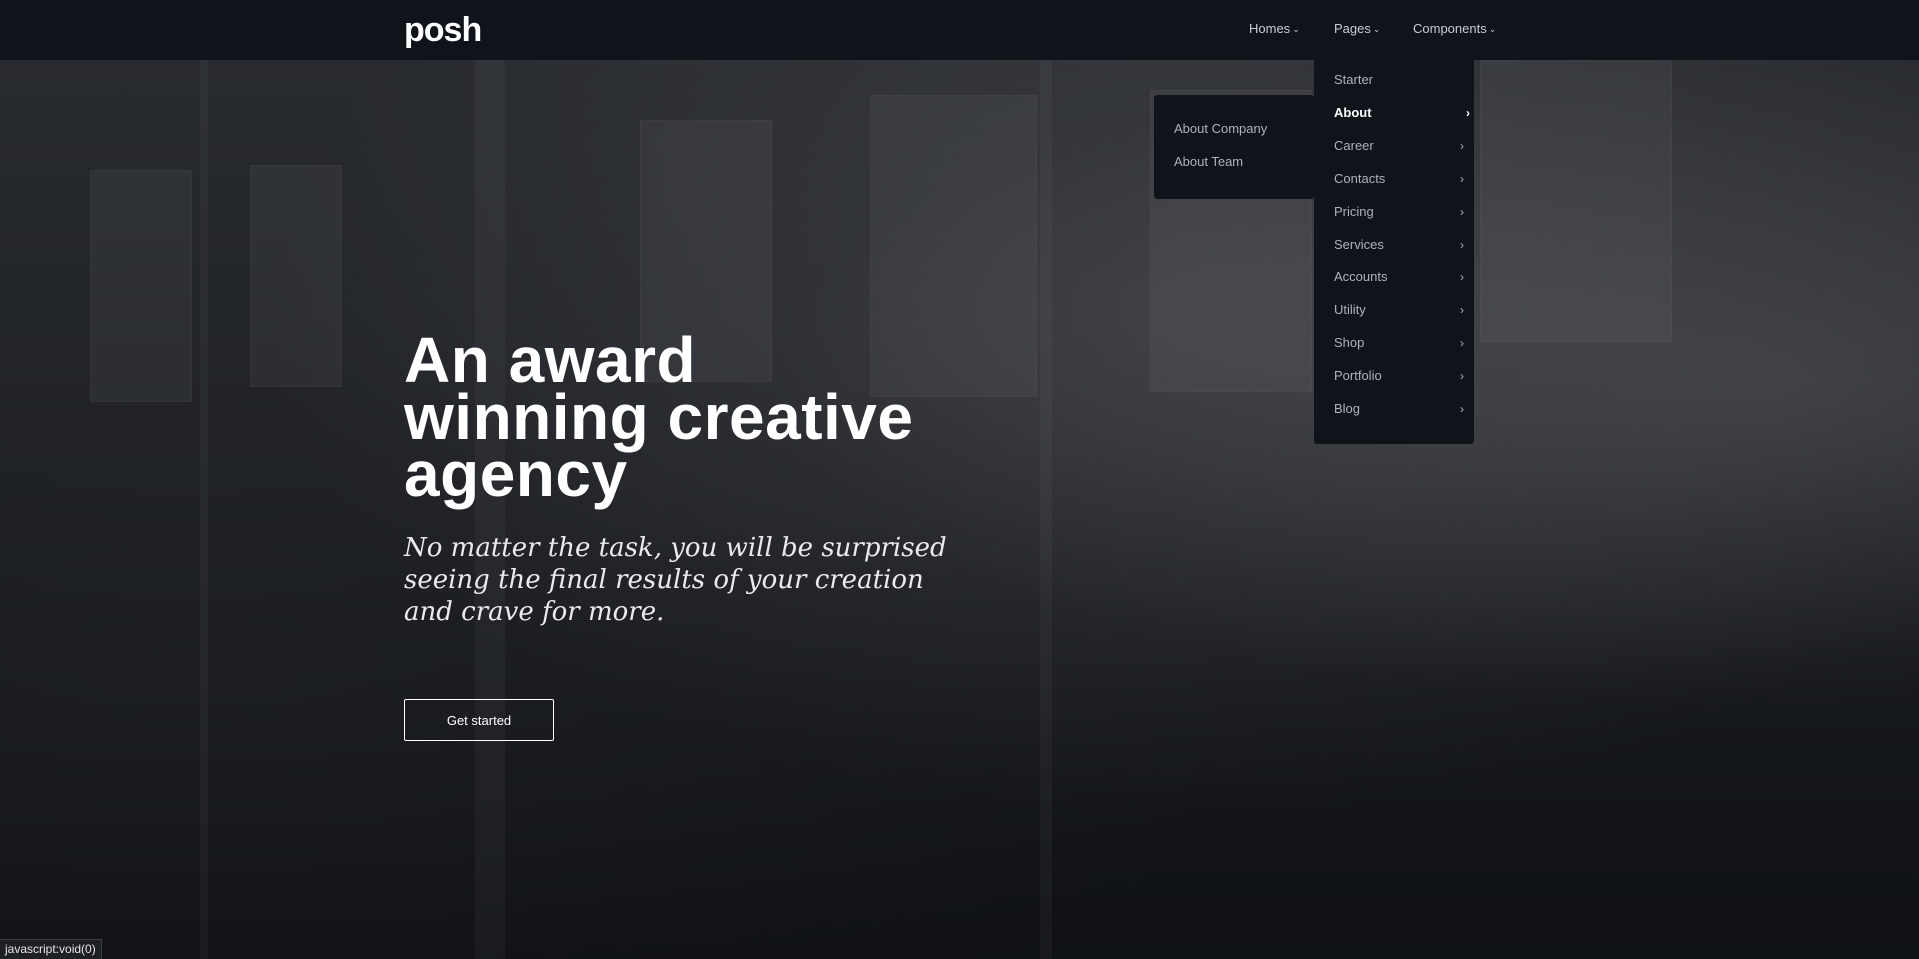 The height and width of the screenshot is (959, 1919). I want to click on about-submenu: About Company About Team, so click(1234, 147).